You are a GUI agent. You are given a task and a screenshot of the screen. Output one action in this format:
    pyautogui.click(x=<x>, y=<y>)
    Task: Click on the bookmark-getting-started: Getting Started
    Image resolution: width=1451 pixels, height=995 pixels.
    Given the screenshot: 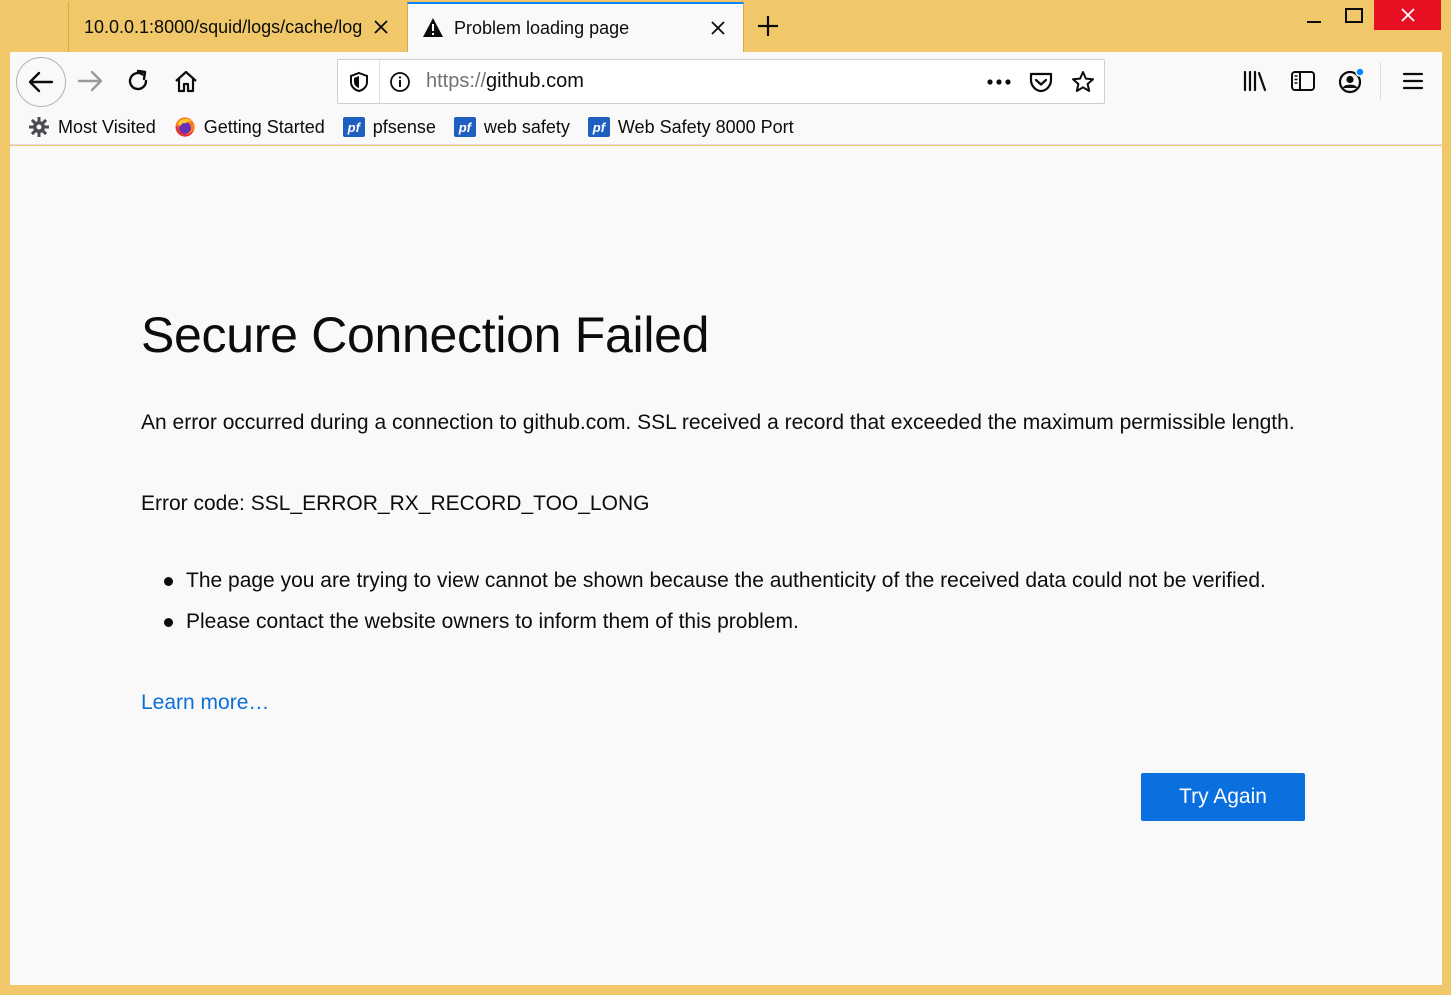 What is the action you would take?
    pyautogui.click(x=249, y=127)
    